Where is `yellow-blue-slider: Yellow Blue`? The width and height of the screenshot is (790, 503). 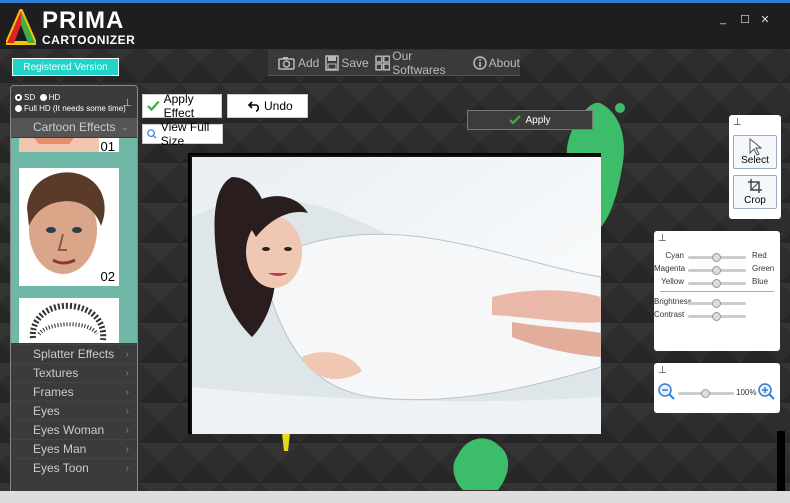
yellow-blue-slider: Yellow Blue is located at coordinates (717, 283).